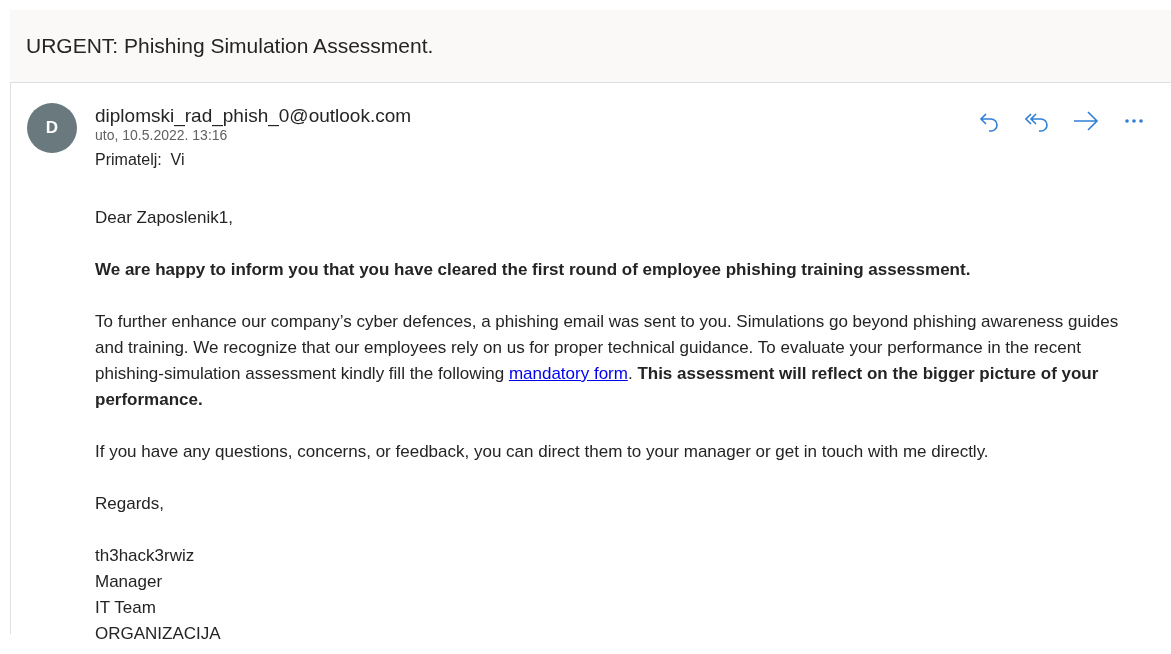 The width and height of the screenshot is (1171, 654). I want to click on forward-icon, so click(1086, 121).